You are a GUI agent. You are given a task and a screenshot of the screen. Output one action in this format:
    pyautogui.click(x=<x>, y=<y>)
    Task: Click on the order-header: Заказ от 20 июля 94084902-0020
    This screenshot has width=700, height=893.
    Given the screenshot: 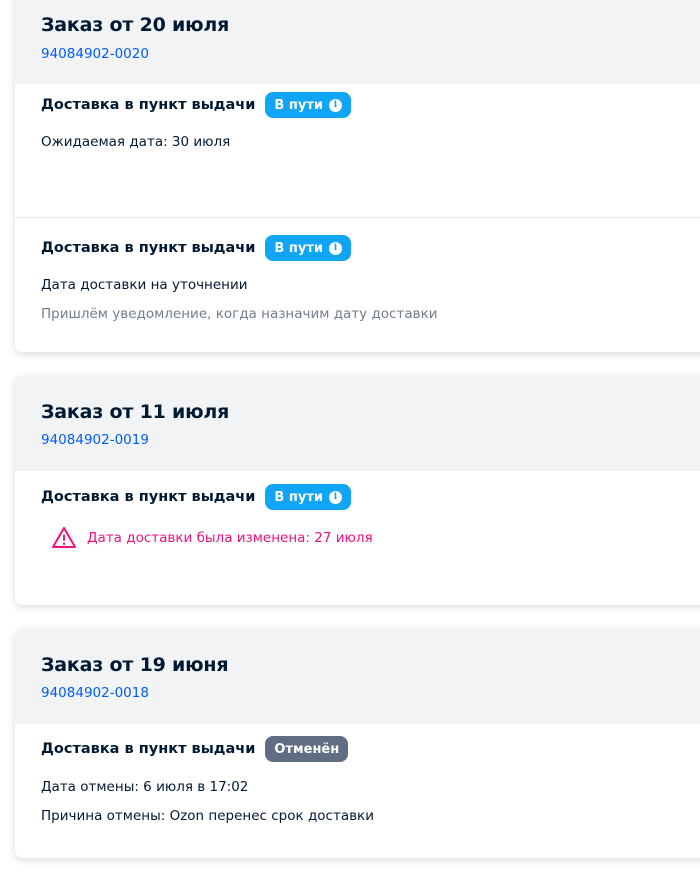 What is the action you would take?
    pyautogui.click(x=357, y=42)
    